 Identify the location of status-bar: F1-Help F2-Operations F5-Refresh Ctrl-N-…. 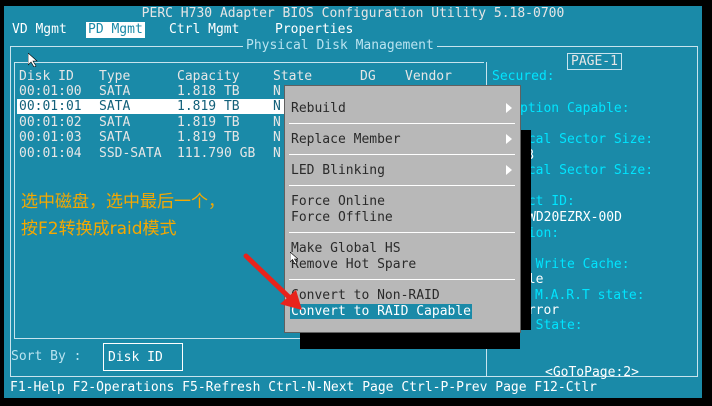
(353, 388).